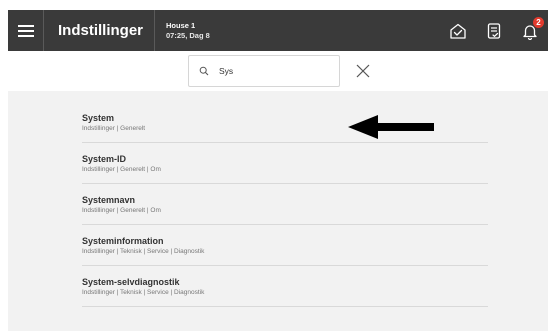 This screenshot has height=331, width=548. Describe the element at coordinates (114, 128) in the screenshot. I see `result-path: Indstillinger | Generelt` at that location.